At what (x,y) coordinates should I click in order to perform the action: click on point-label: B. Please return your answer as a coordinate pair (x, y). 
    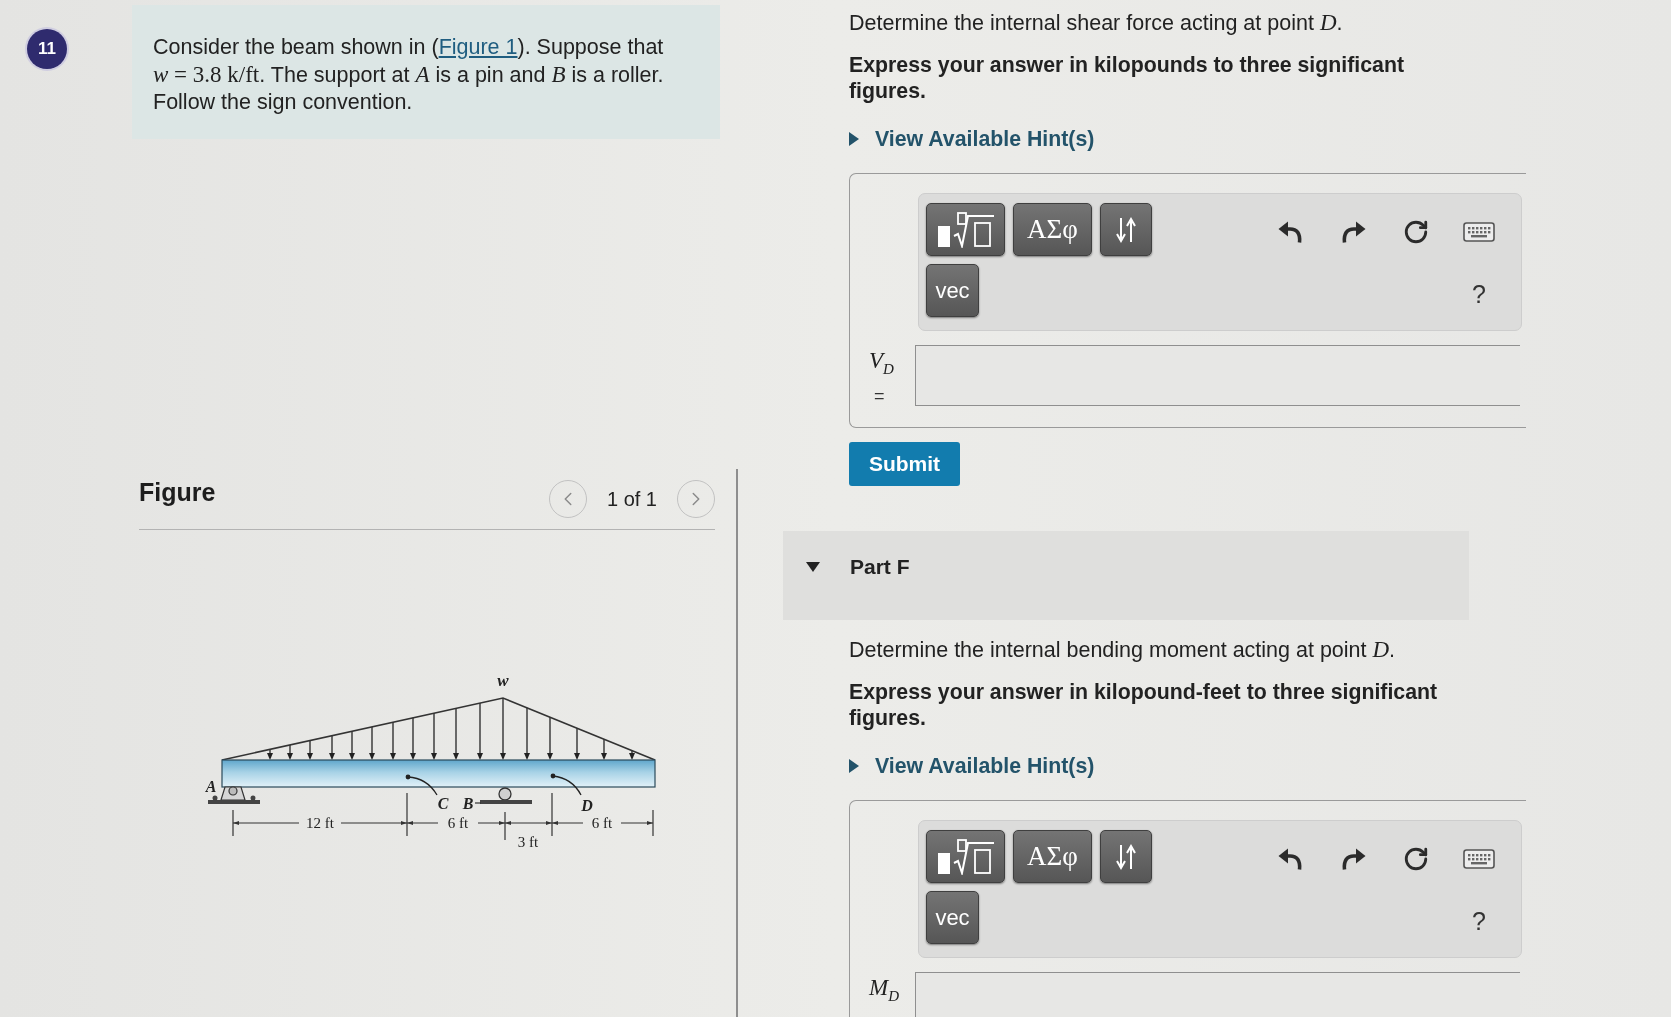
    Looking at the image, I should click on (468, 803).